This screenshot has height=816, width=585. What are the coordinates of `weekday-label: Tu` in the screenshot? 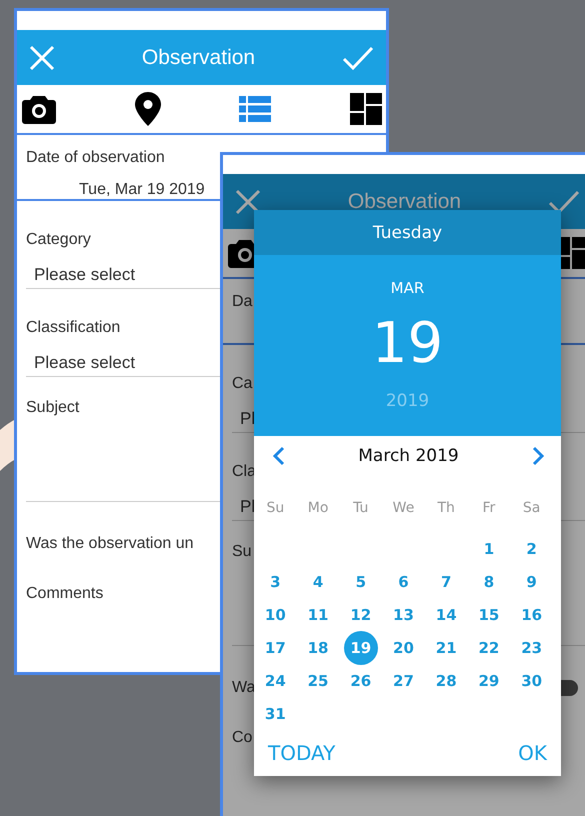 It's located at (360, 508).